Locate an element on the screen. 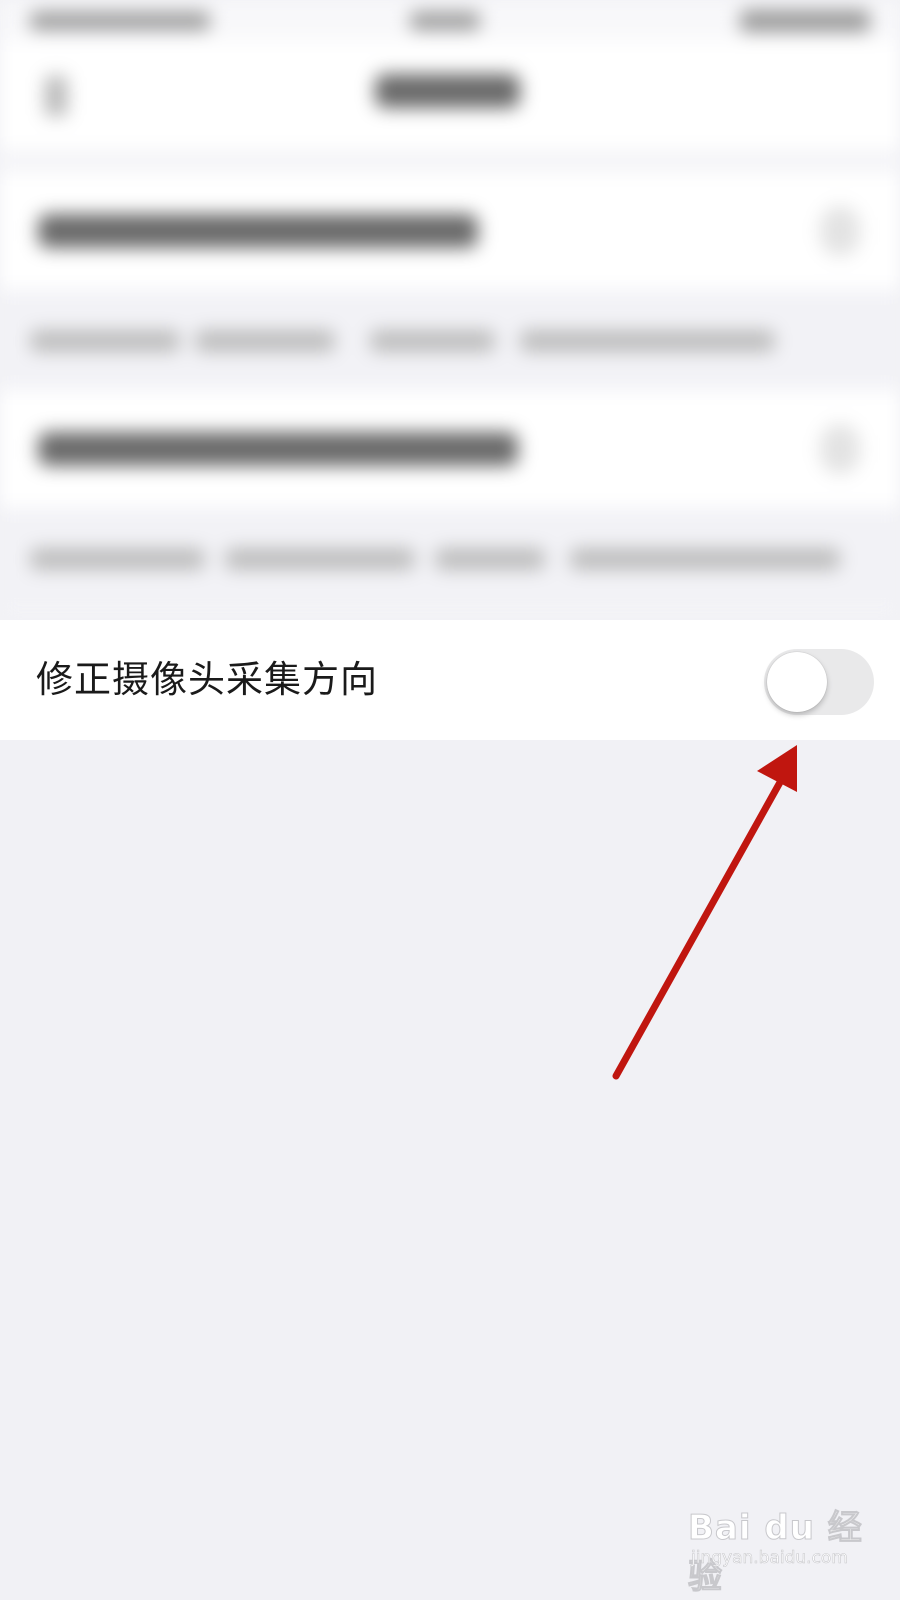  toggle-knob is located at coordinates (797, 682).